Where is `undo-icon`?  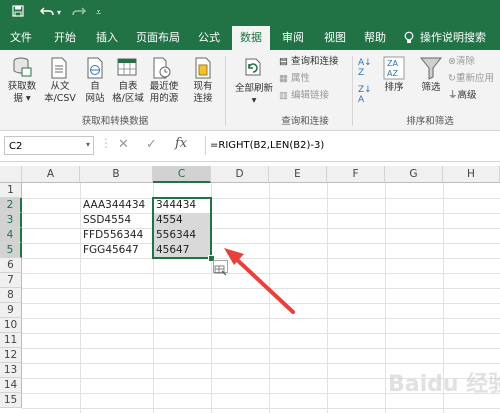 undo-icon is located at coordinates (46, 13).